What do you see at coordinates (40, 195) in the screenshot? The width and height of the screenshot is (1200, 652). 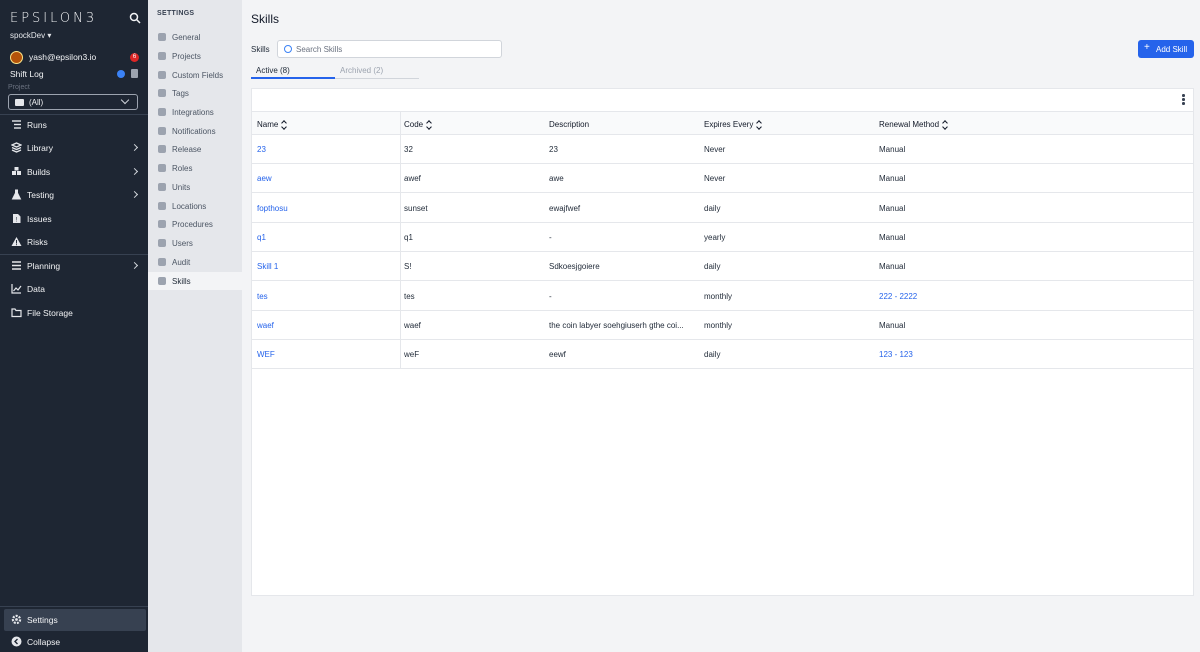 I see `nav-label: Testing` at bounding box center [40, 195].